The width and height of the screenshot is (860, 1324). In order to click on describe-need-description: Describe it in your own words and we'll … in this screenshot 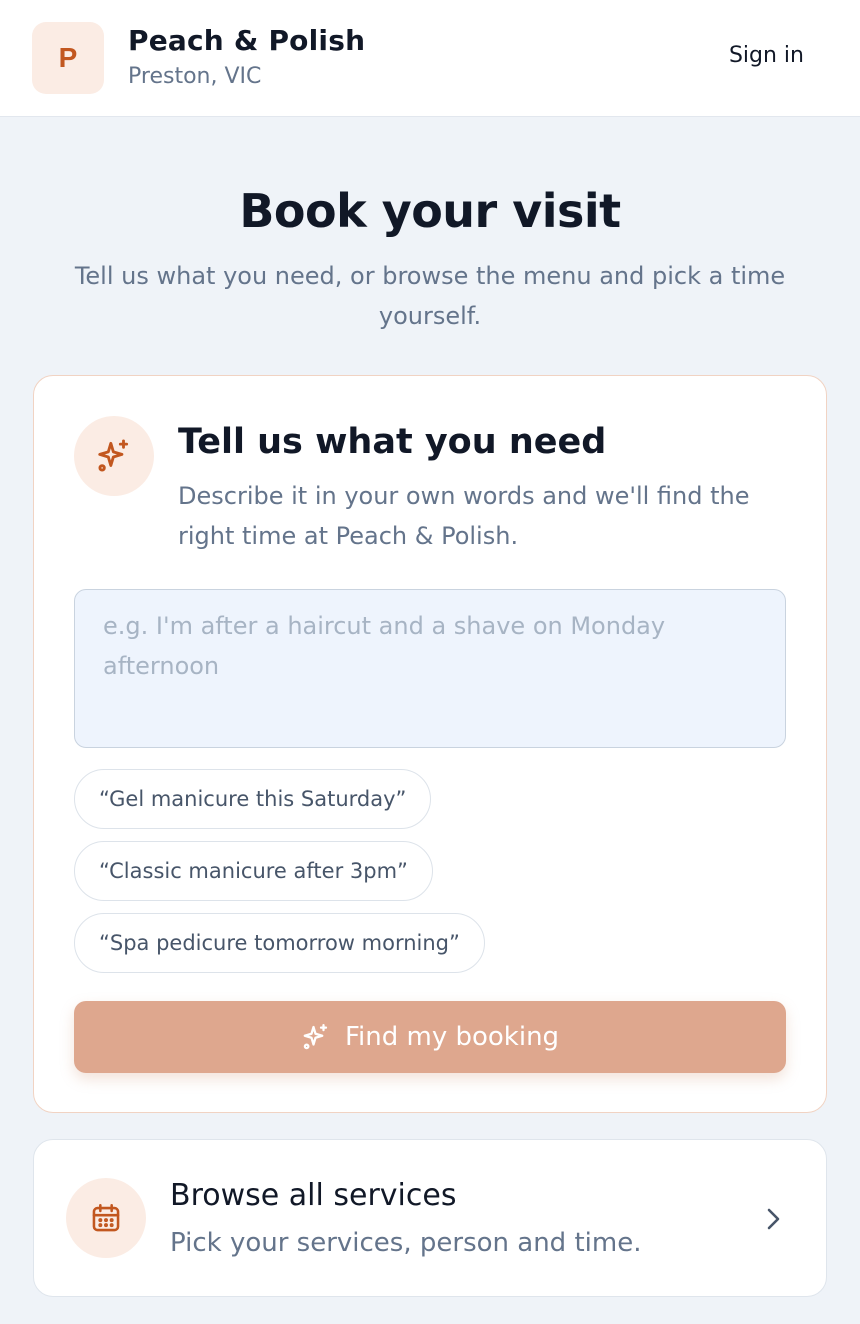, I will do `click(464, 516)`.